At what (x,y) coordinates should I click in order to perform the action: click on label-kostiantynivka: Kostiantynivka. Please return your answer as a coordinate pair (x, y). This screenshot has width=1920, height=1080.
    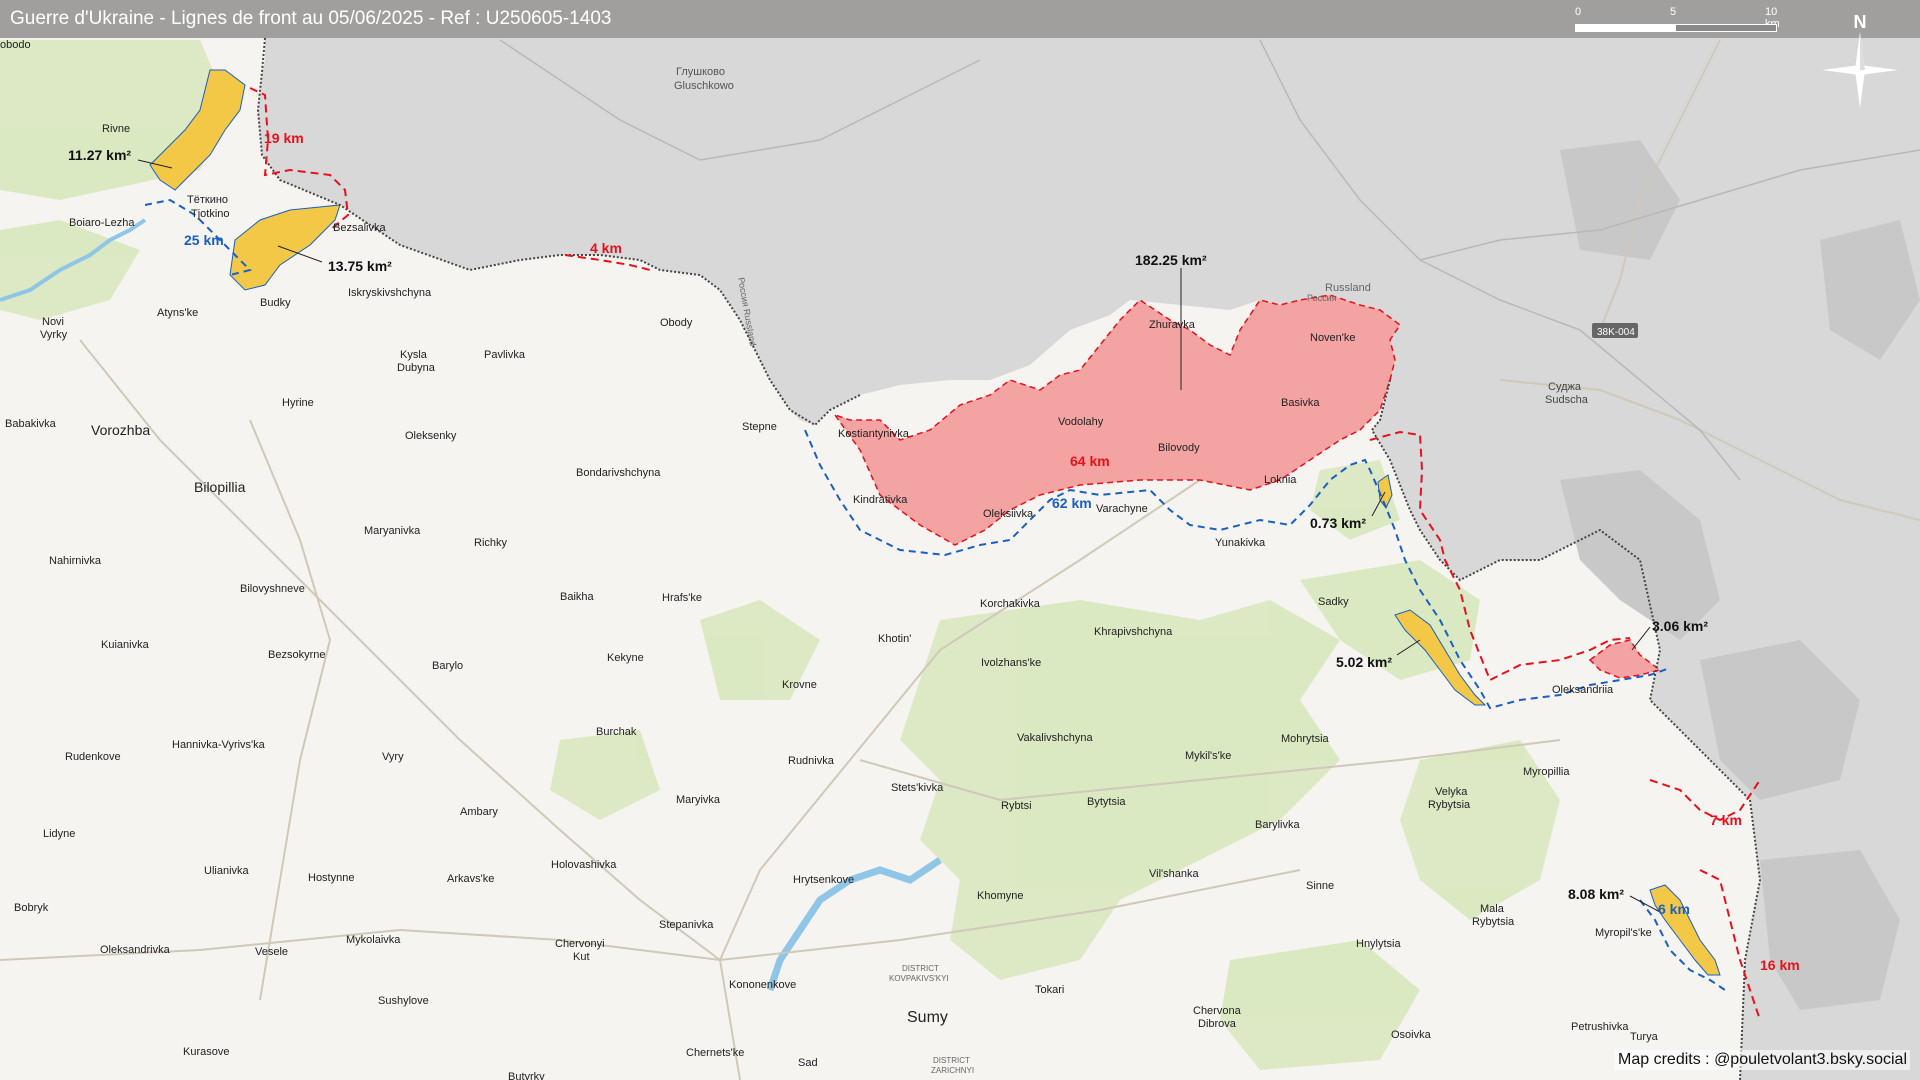
    Looking at the image, I should click on (874, 434).